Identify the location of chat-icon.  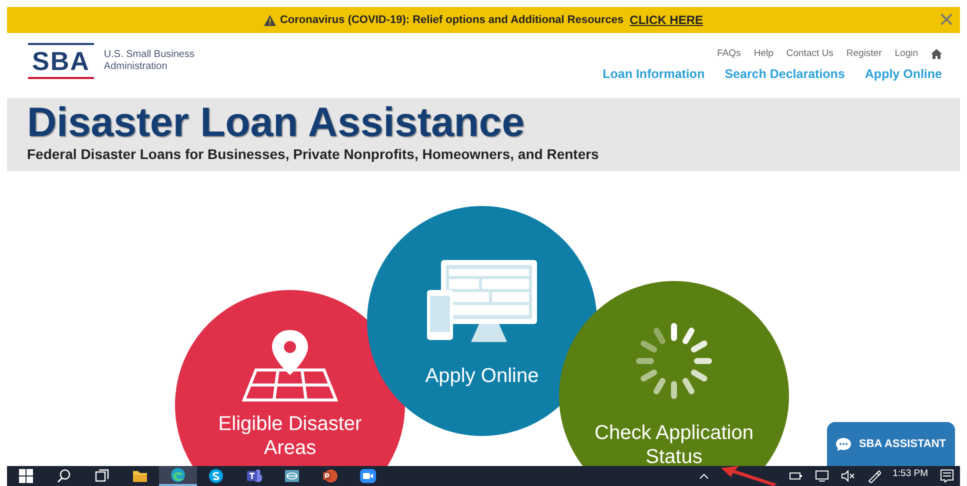
(843, 444).